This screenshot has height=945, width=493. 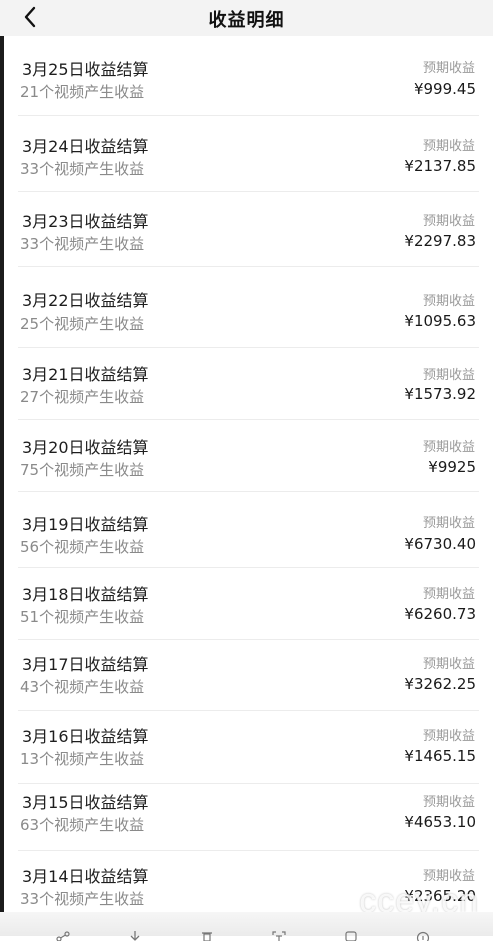 I want to click on top-bar: 收益明细, so click(x=246, y=18).